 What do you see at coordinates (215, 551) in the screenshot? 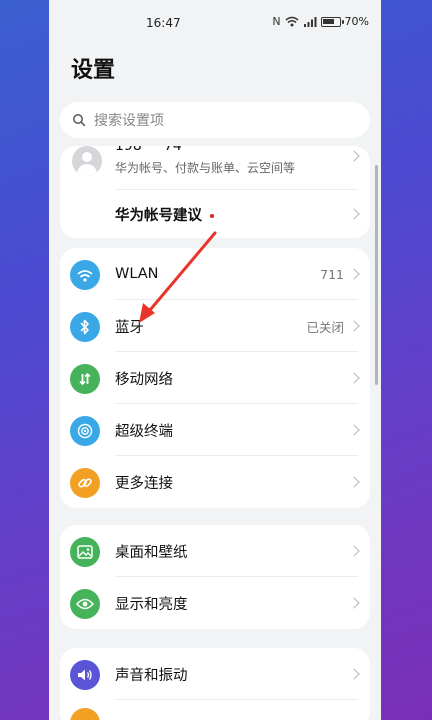
I see `settings-row-wallpaper: 桌面和壁纸` at bounding box center [215, 551].